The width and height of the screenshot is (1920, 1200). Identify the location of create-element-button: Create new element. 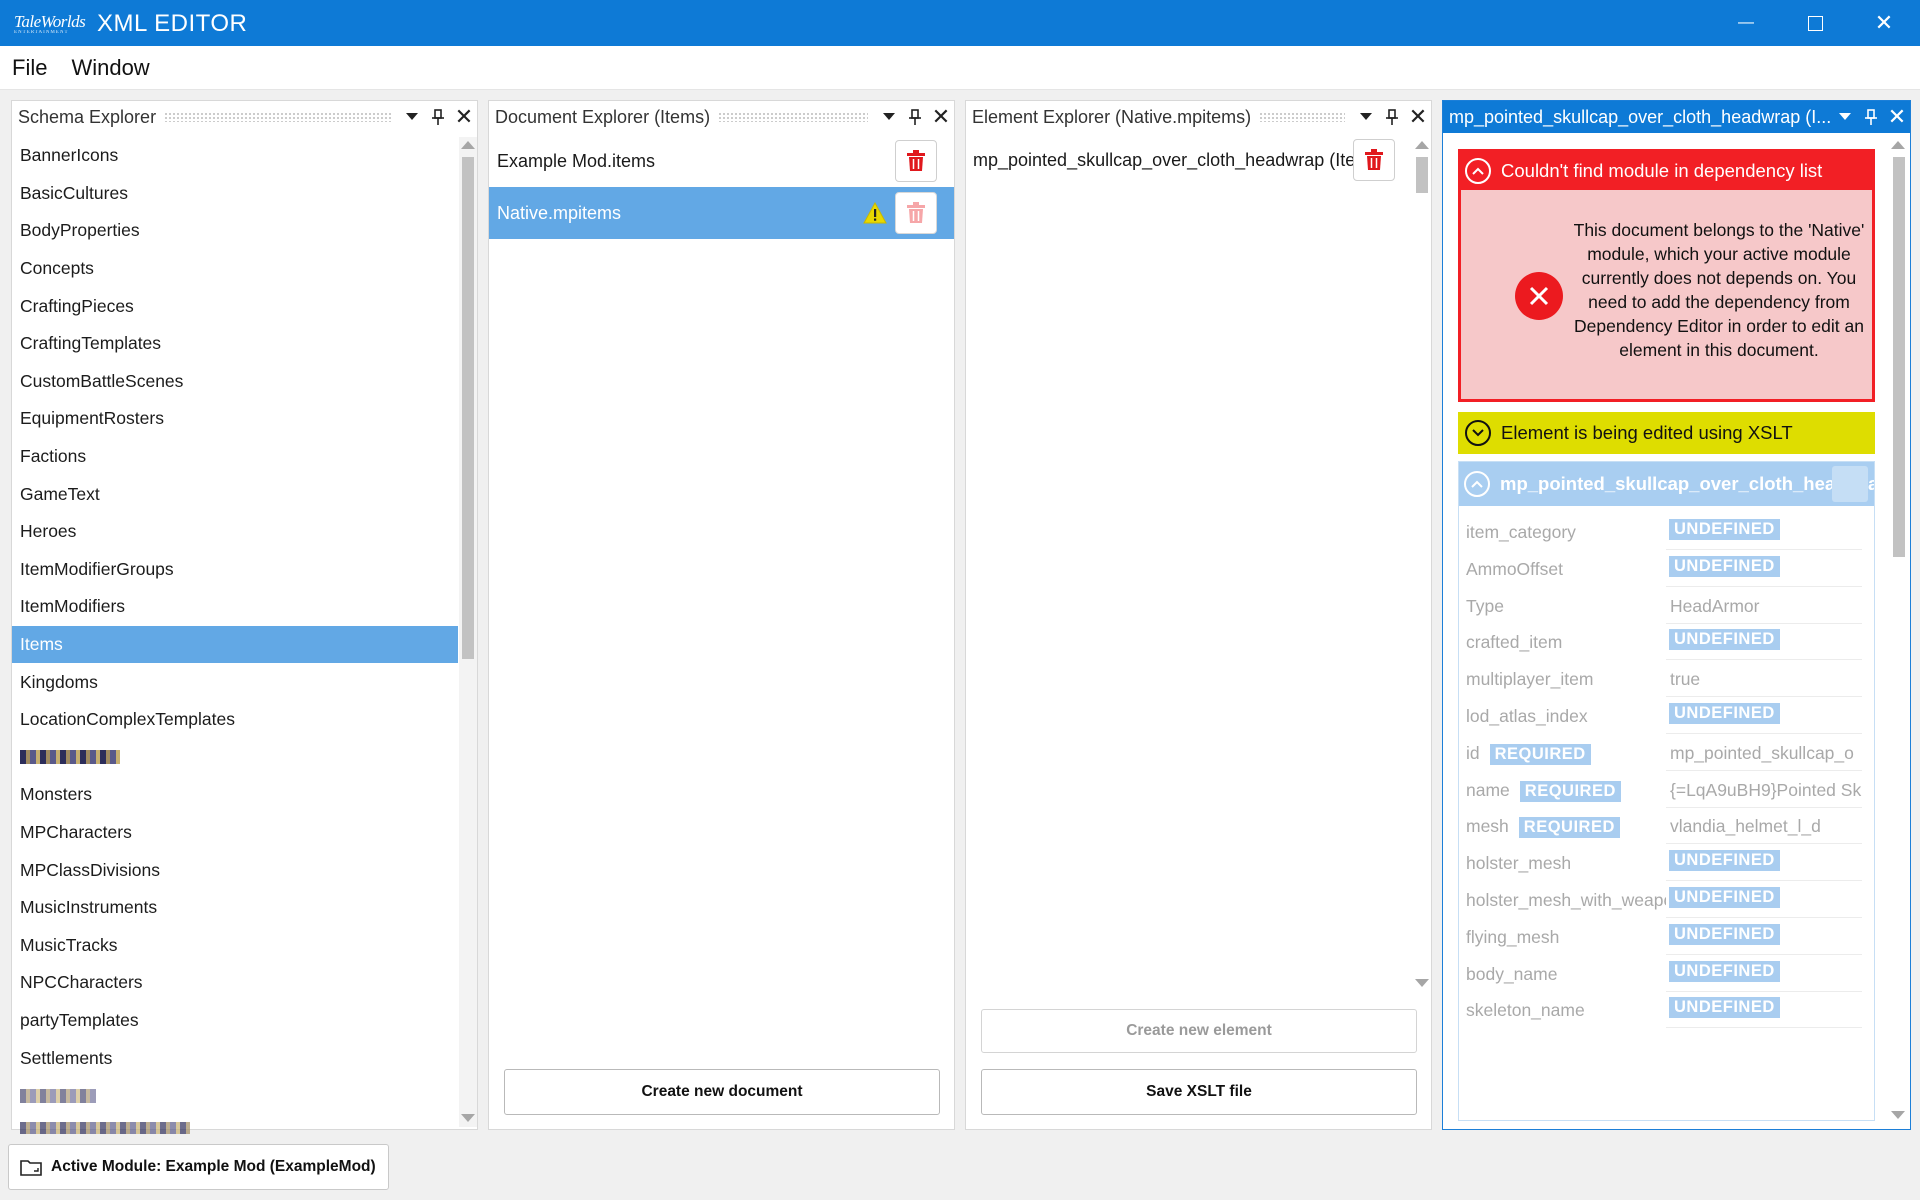
(1199, 1031).